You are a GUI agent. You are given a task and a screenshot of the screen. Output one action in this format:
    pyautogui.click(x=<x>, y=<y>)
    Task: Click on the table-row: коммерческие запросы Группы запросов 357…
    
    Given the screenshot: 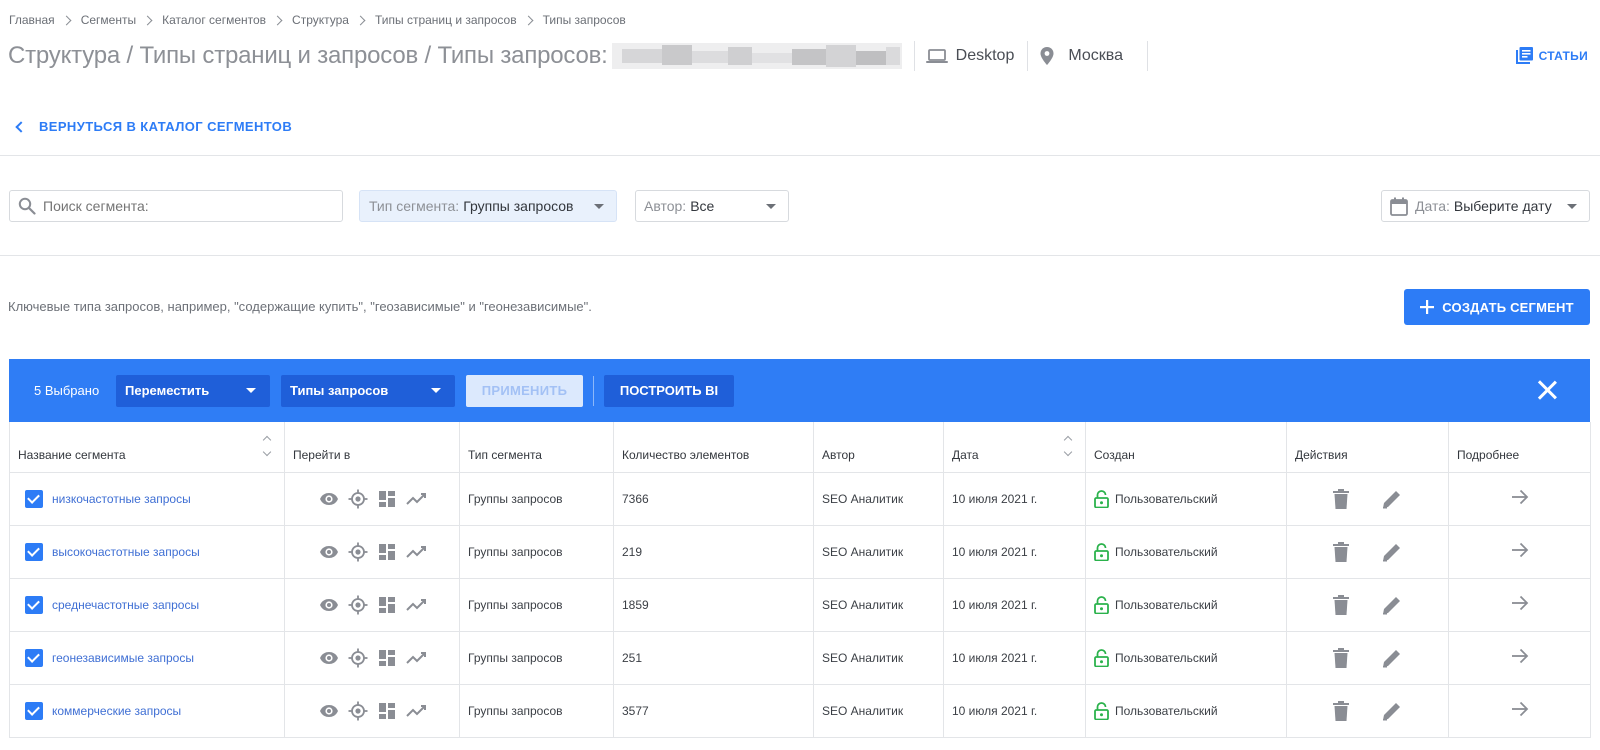 What is the action you would take?
    pyautogui.click(x=800, y=711)
    